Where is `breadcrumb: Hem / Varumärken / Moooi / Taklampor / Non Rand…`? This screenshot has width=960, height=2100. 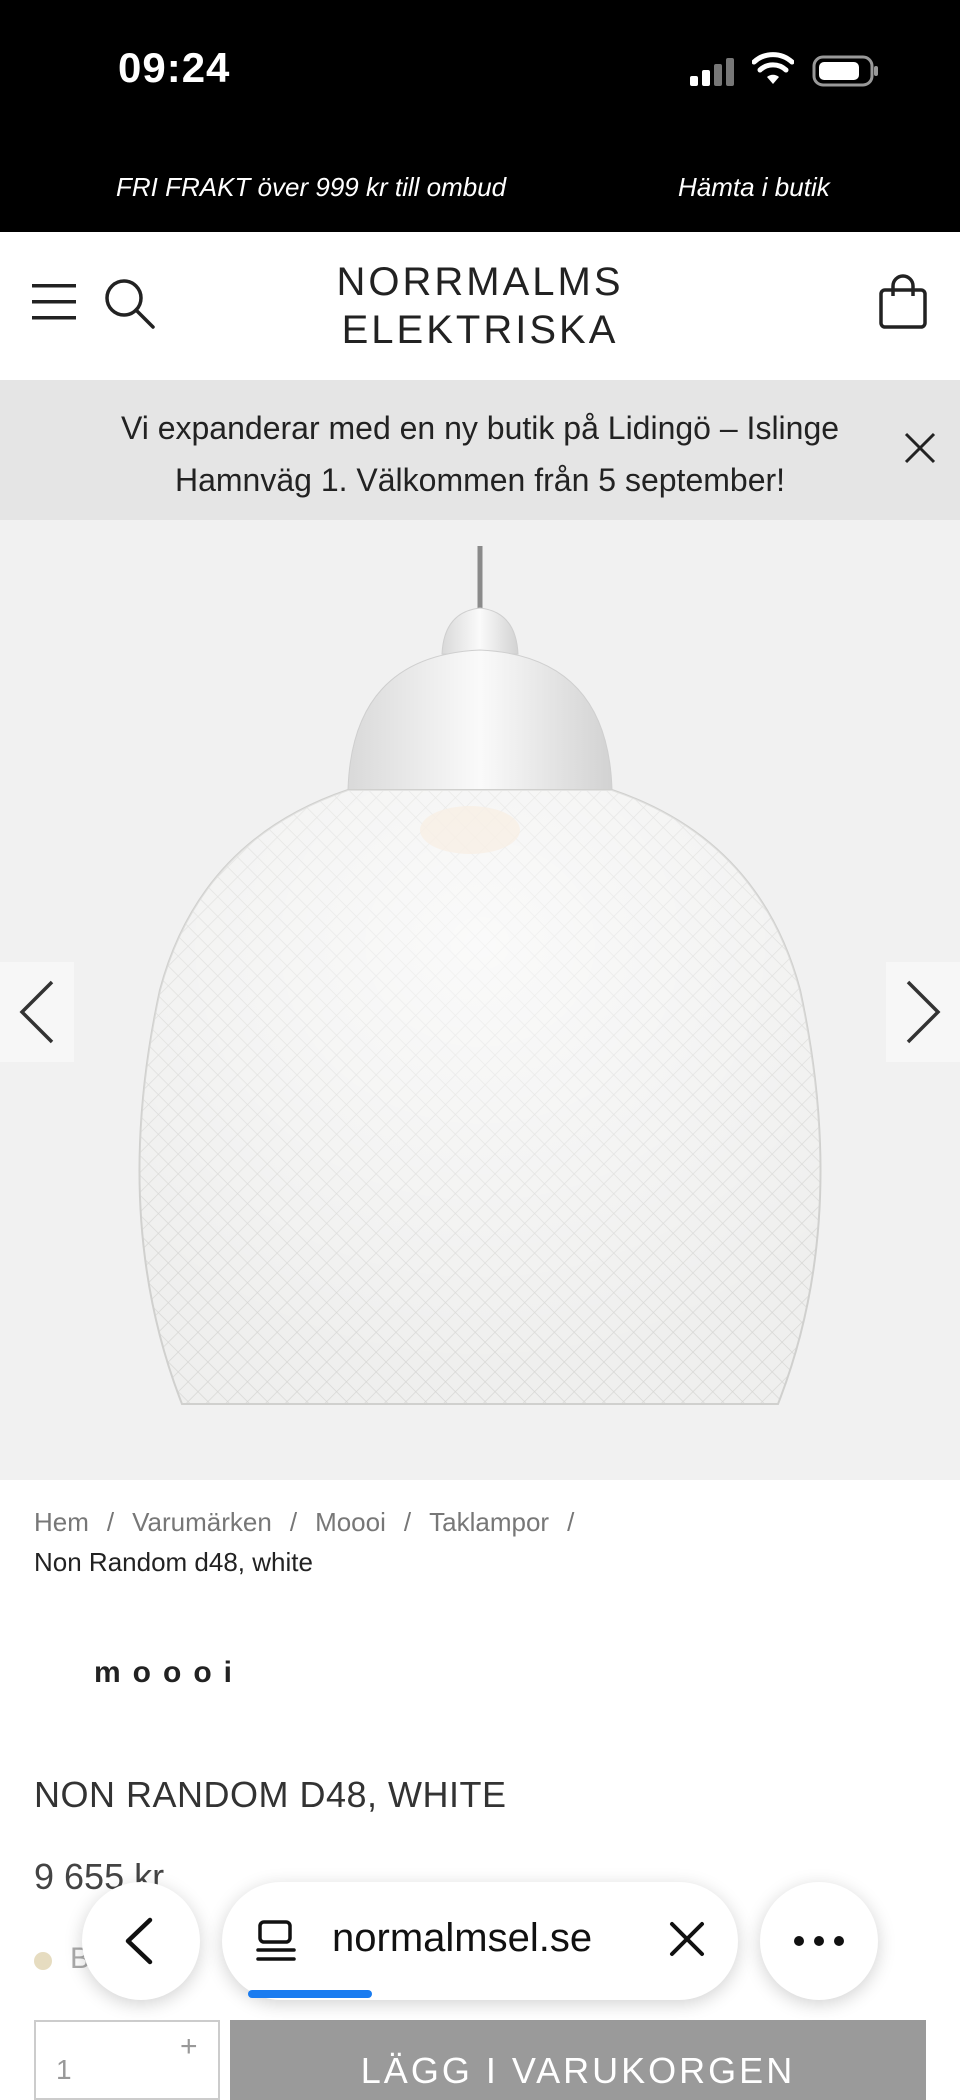 breadcrumb: Hem / Varumärken / Moooi / Taklampor / Non Rand… is located at coordinates (484, 1542).